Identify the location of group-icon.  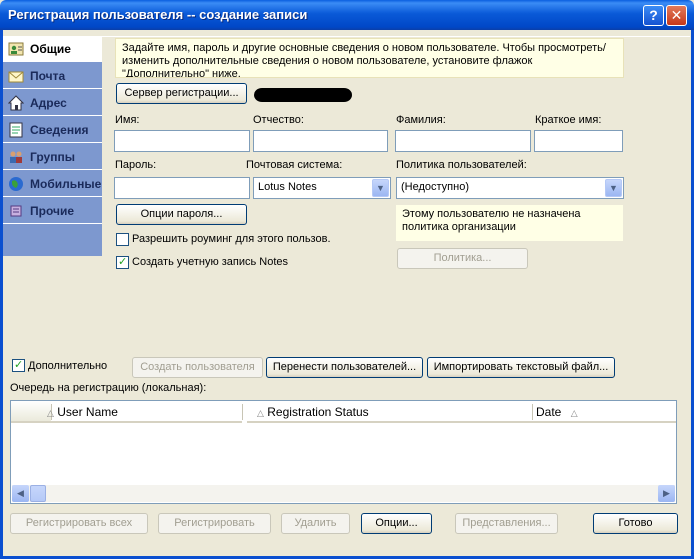
(16, 157).